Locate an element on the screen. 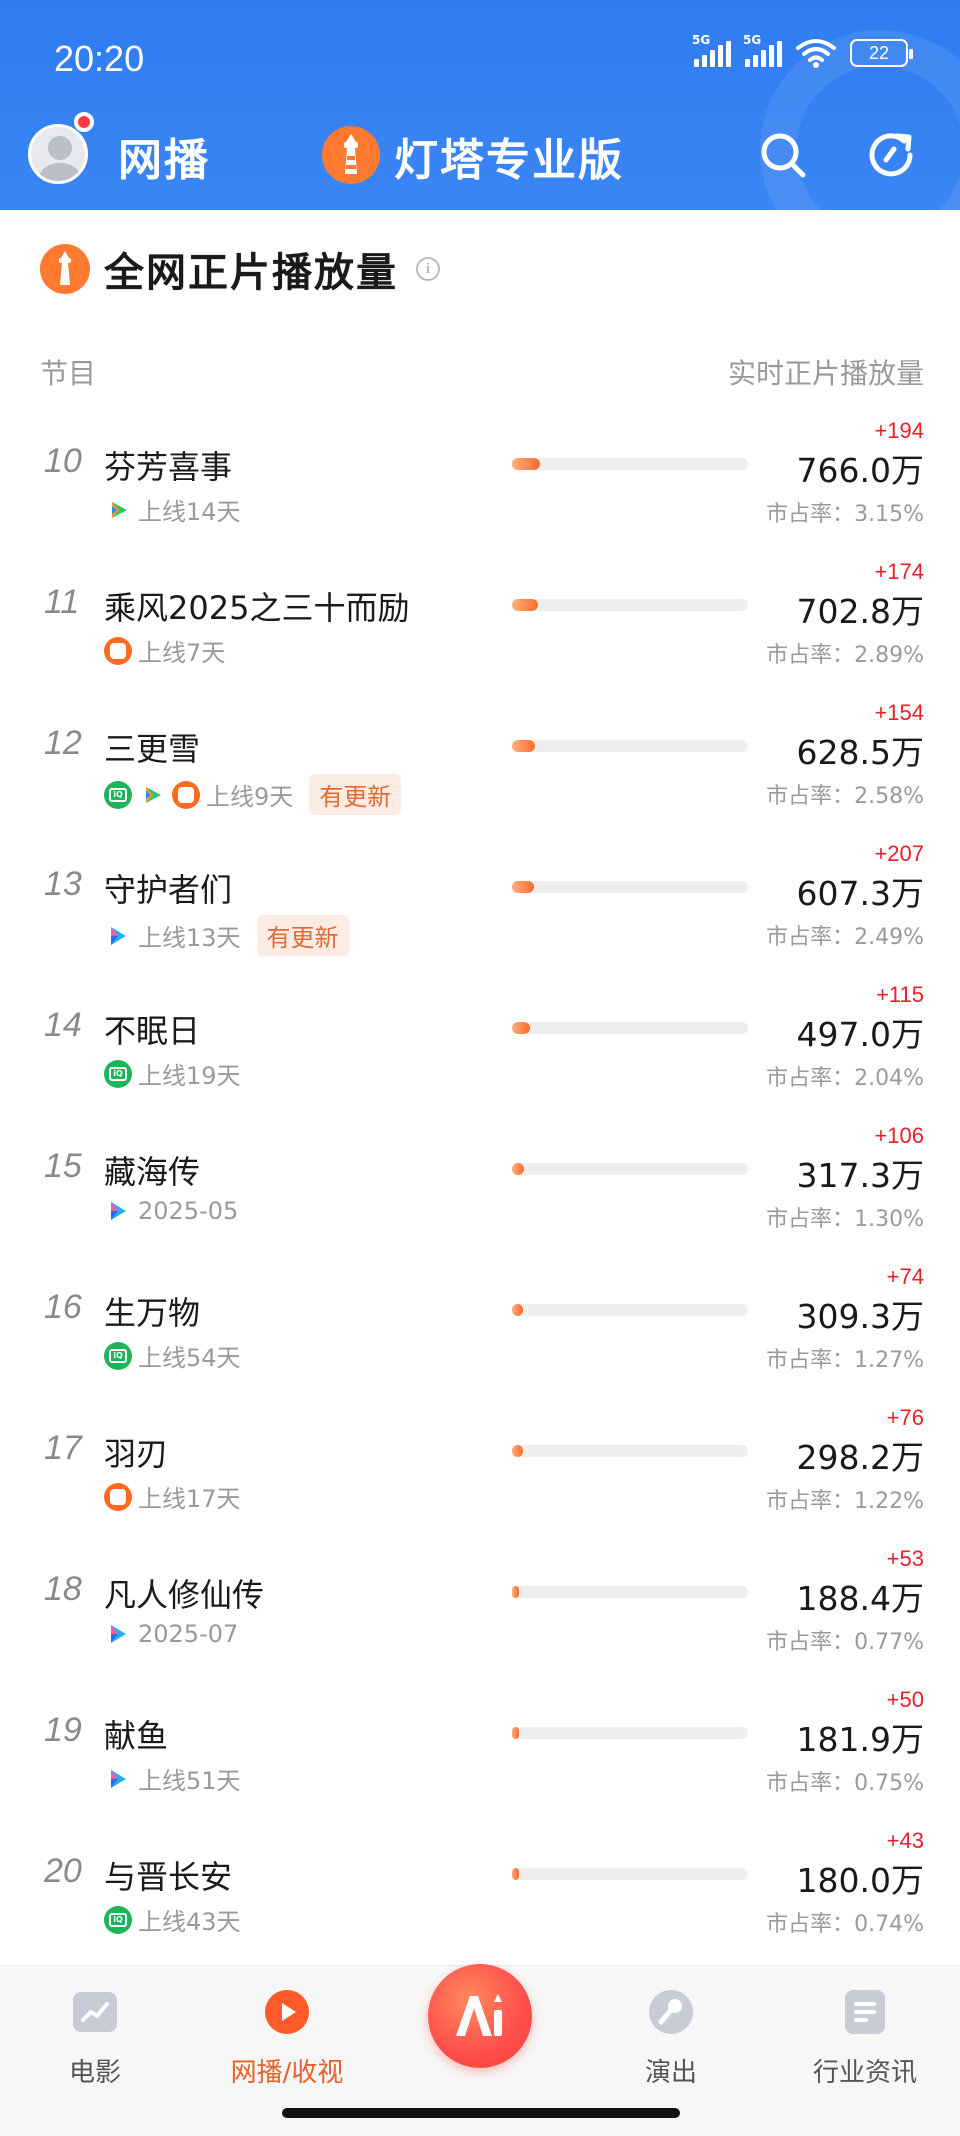  program-title: 乘风2025之三十而励 is located at coordinates (256, 606).